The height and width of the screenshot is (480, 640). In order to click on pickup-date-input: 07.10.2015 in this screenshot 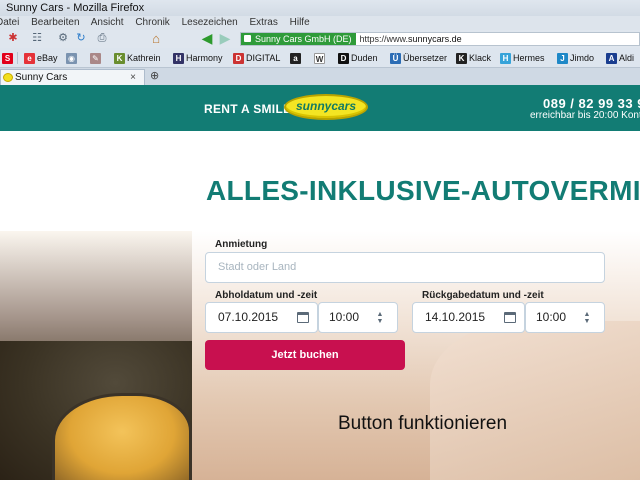, I will do `click(261, 317)`.